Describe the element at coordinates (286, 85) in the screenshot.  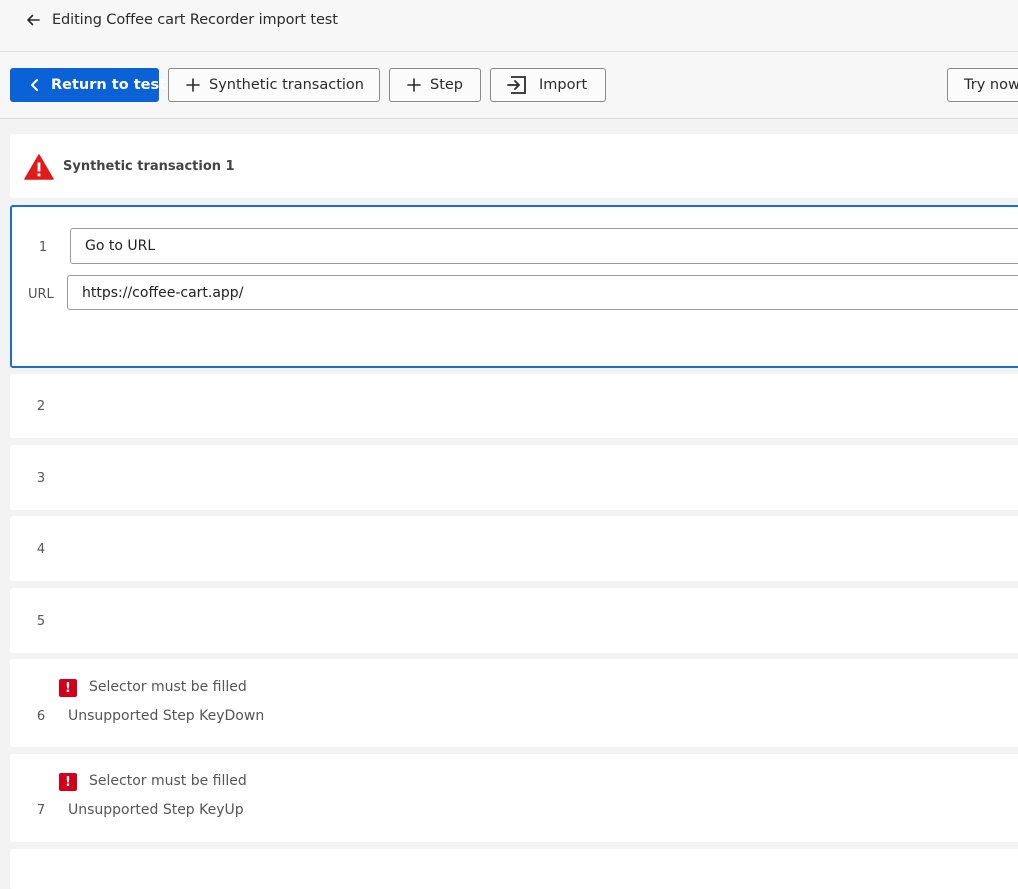
I see `synthetic-transaction-label: Synthetic transaction` at that location.